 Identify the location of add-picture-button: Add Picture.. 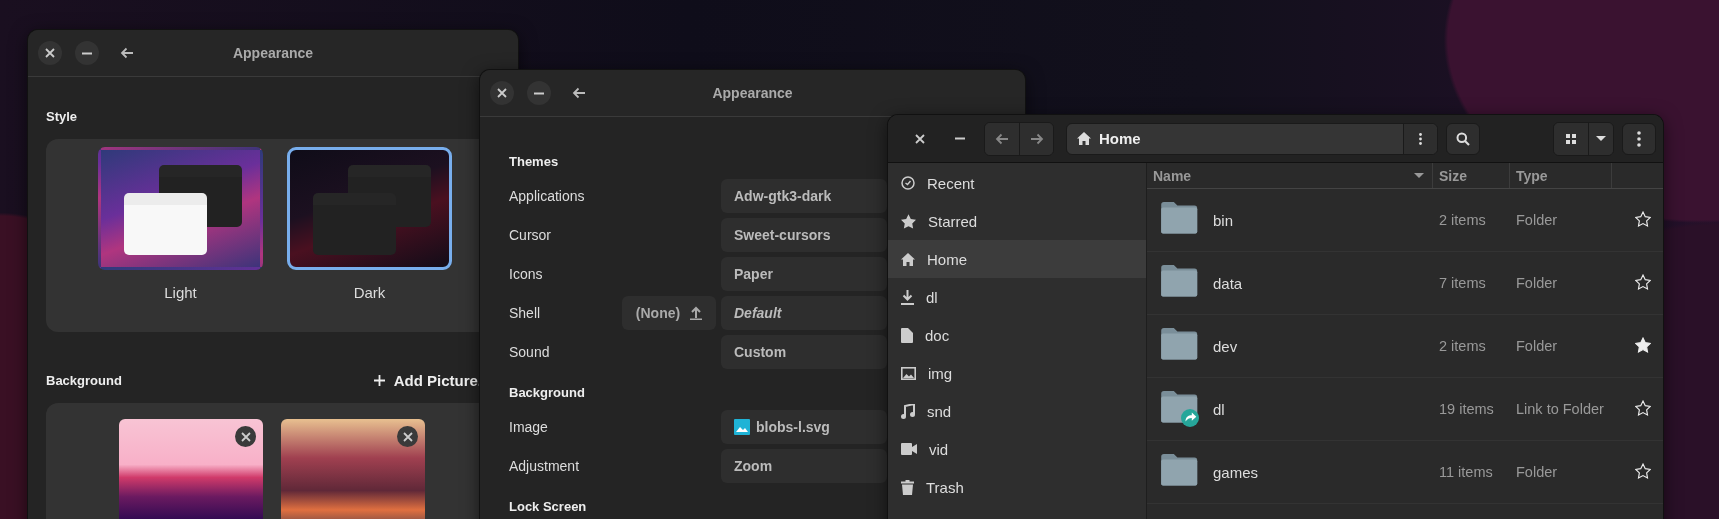
(427, 380).